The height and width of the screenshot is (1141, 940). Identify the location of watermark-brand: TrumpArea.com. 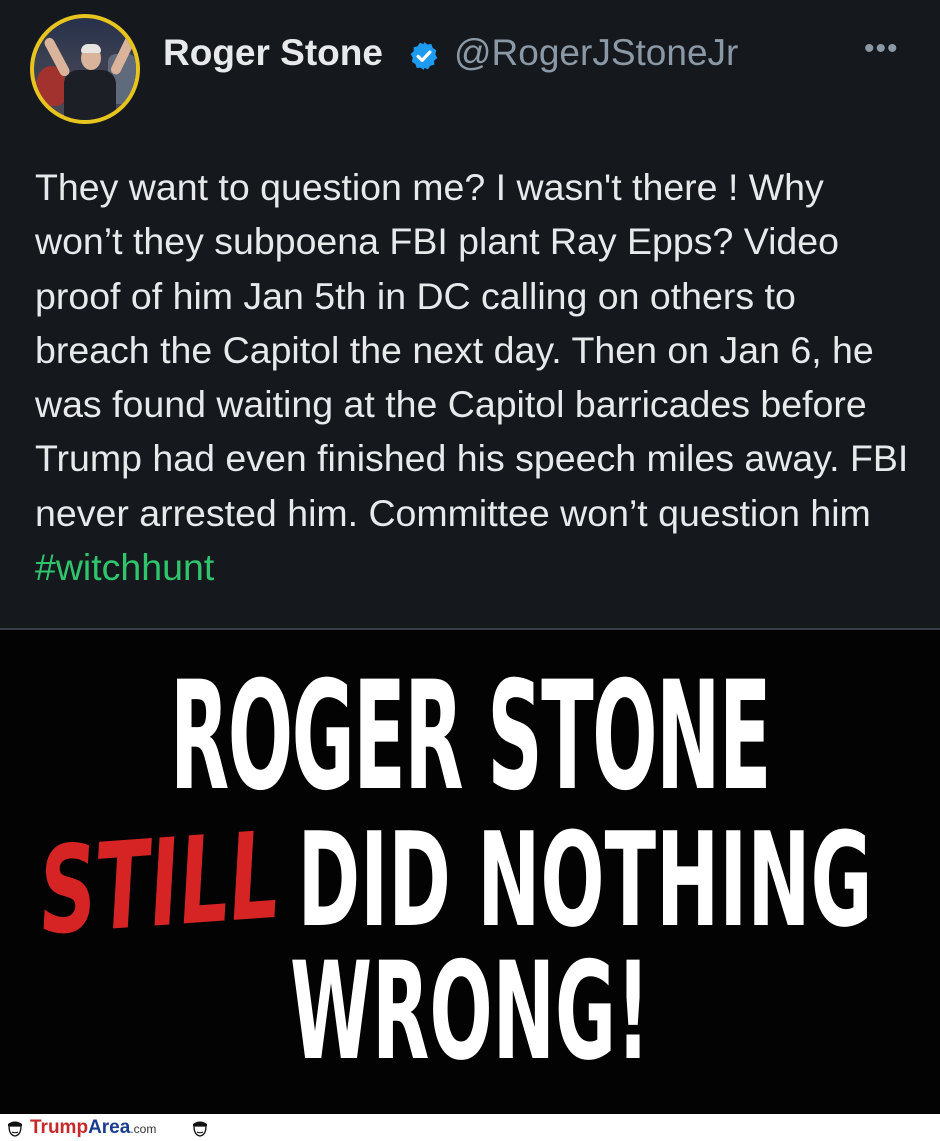
(93, 1128).